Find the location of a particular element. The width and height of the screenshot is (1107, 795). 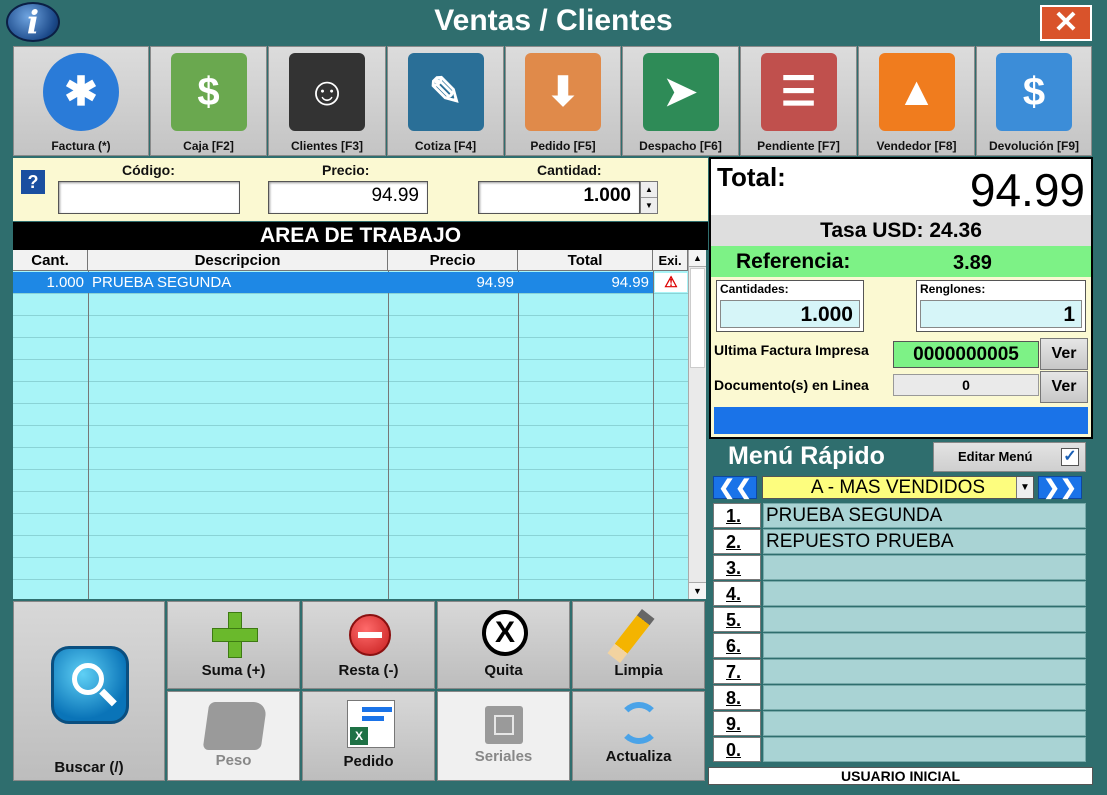

pencil-icon is located at coordinates (631, 636).